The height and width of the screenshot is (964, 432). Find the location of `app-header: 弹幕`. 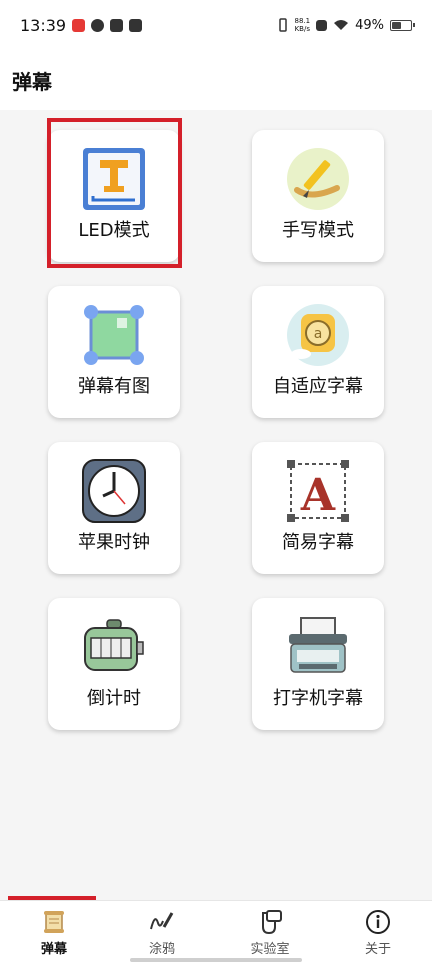

app-header: 弹幕 is located at coordinates (216, 80).